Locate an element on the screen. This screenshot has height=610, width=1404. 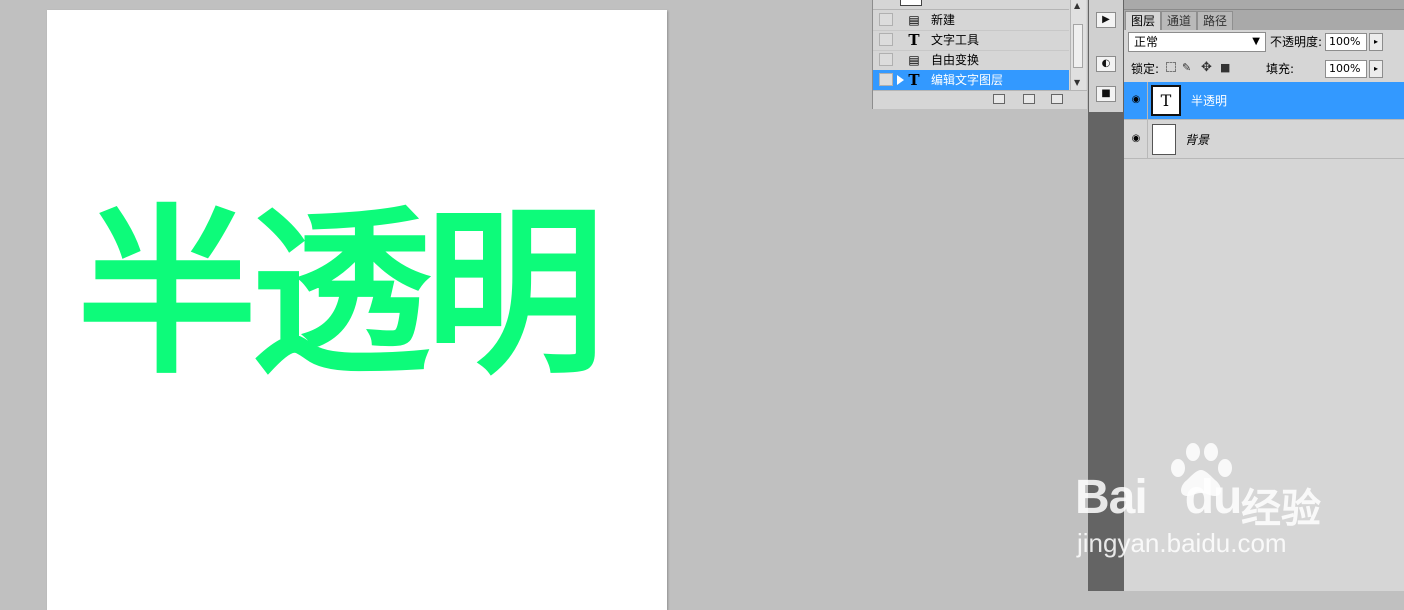
history-scrollbar: ▲ ▼ is located at coordinates (1078, 45).